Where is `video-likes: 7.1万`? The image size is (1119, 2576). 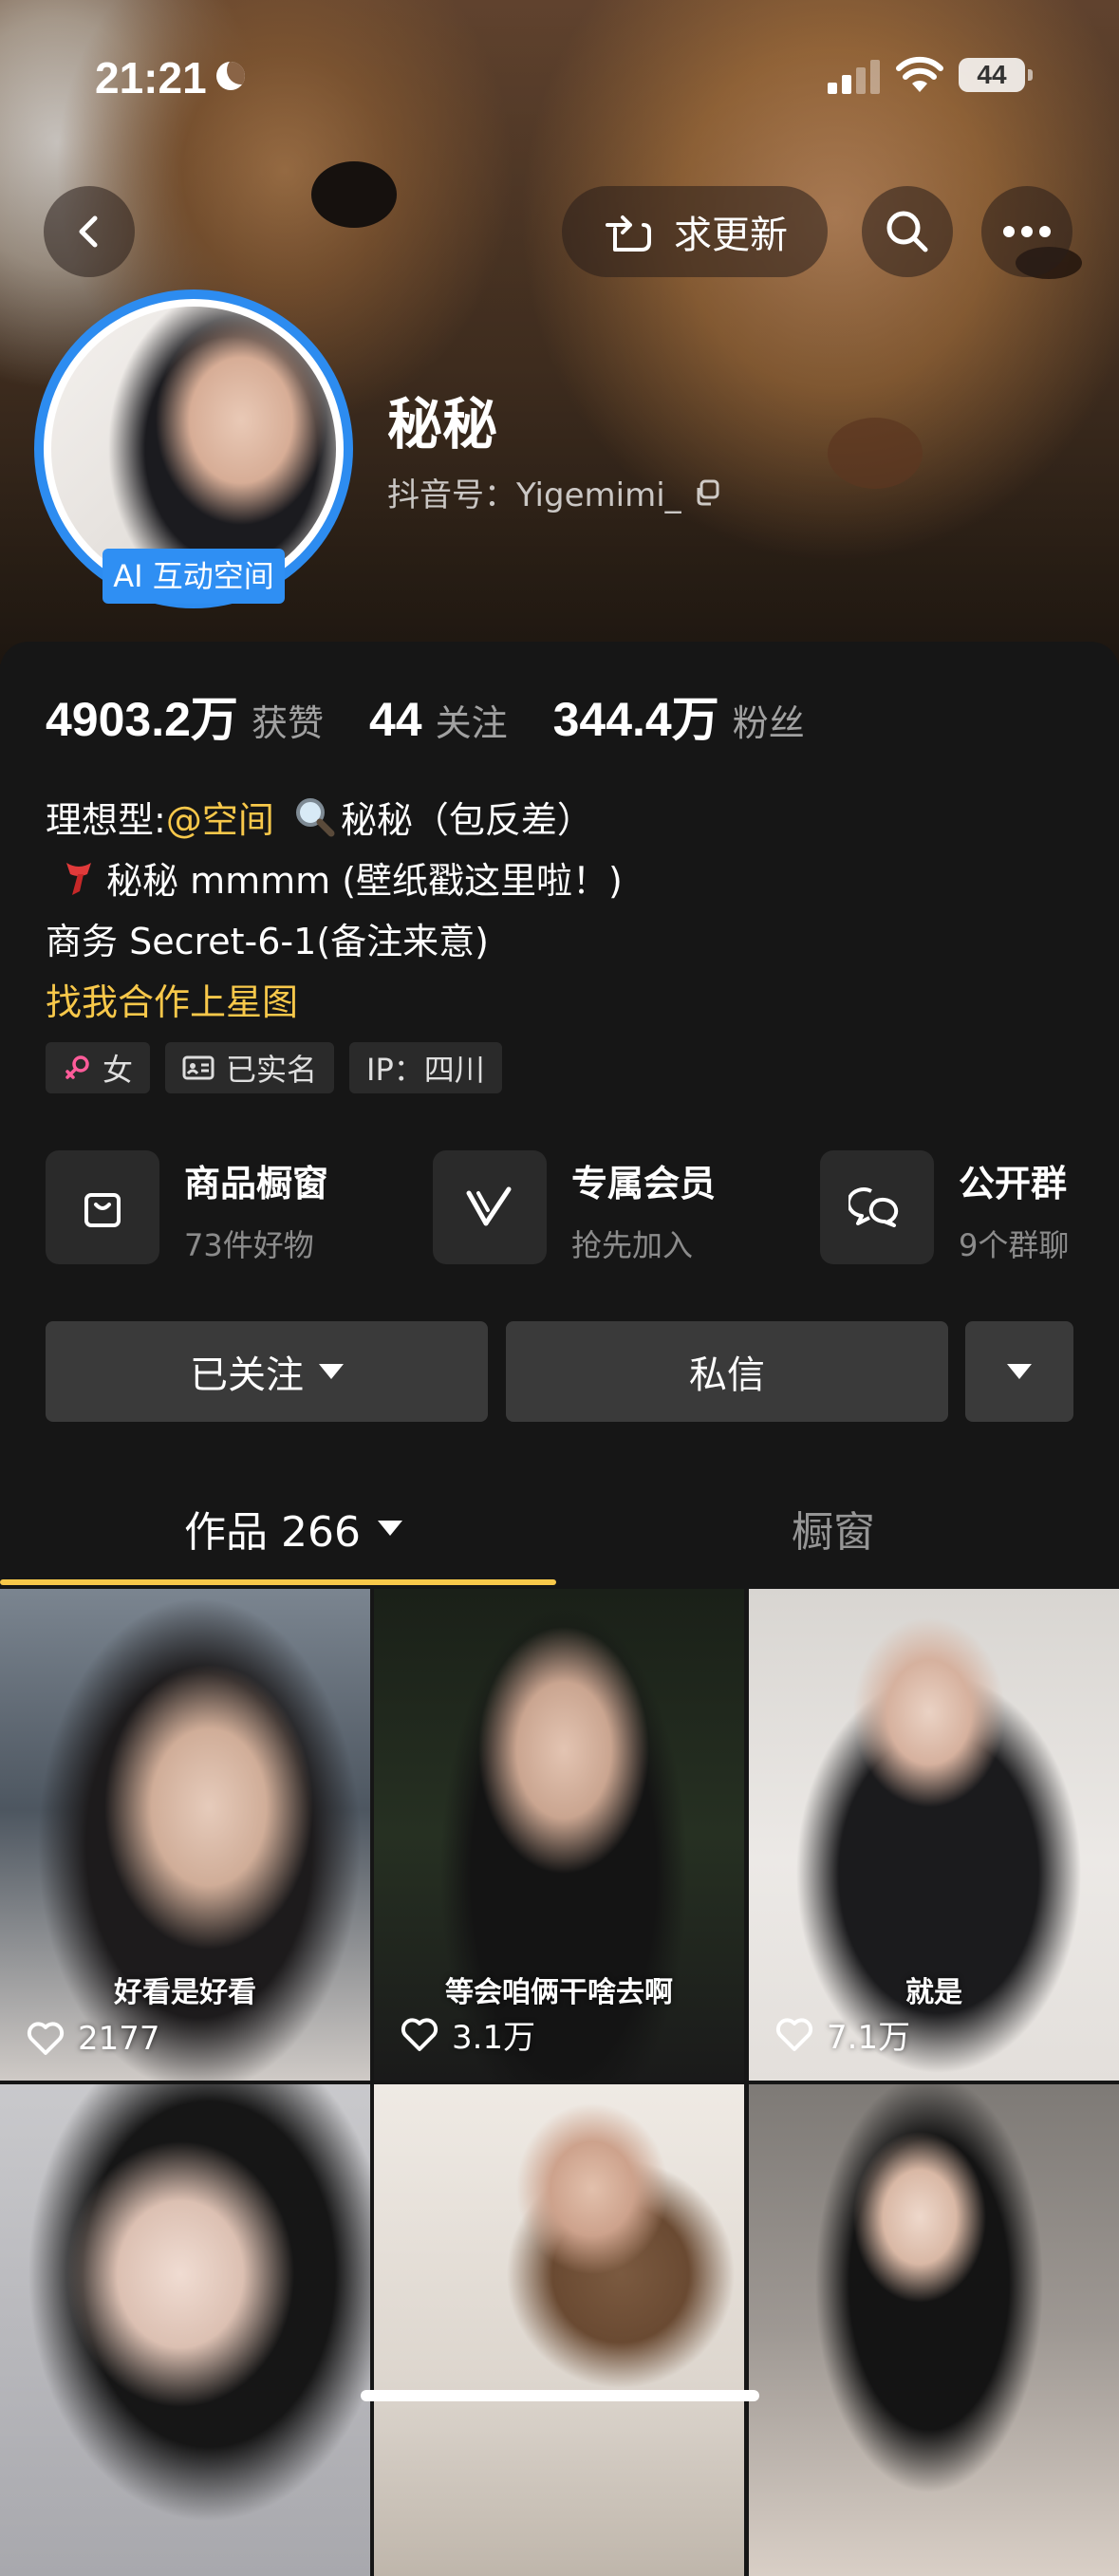
video-likes: 7.1万 is located at coordinates (842, 2035).